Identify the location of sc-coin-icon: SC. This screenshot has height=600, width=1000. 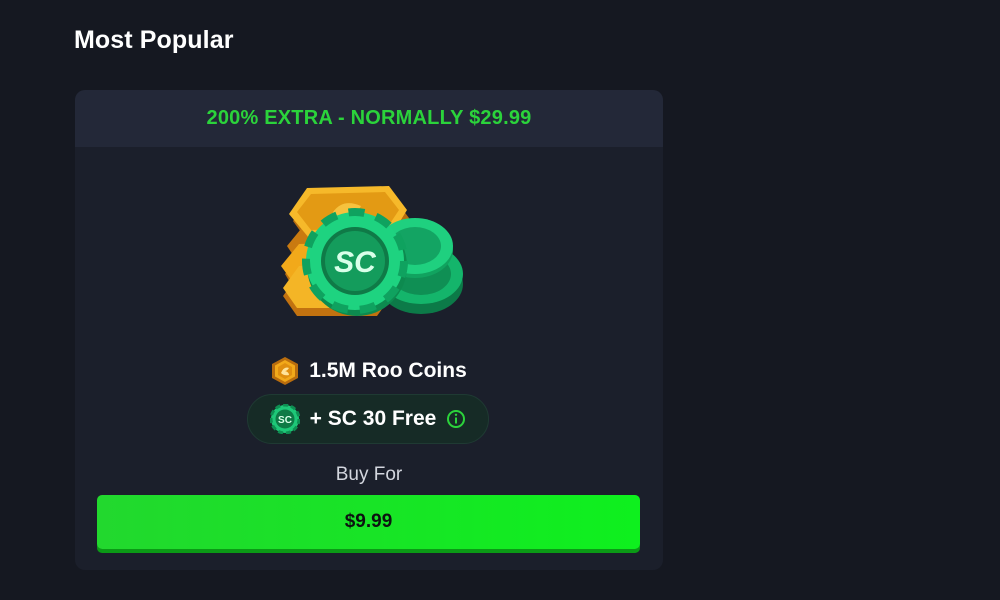
(284, 419).